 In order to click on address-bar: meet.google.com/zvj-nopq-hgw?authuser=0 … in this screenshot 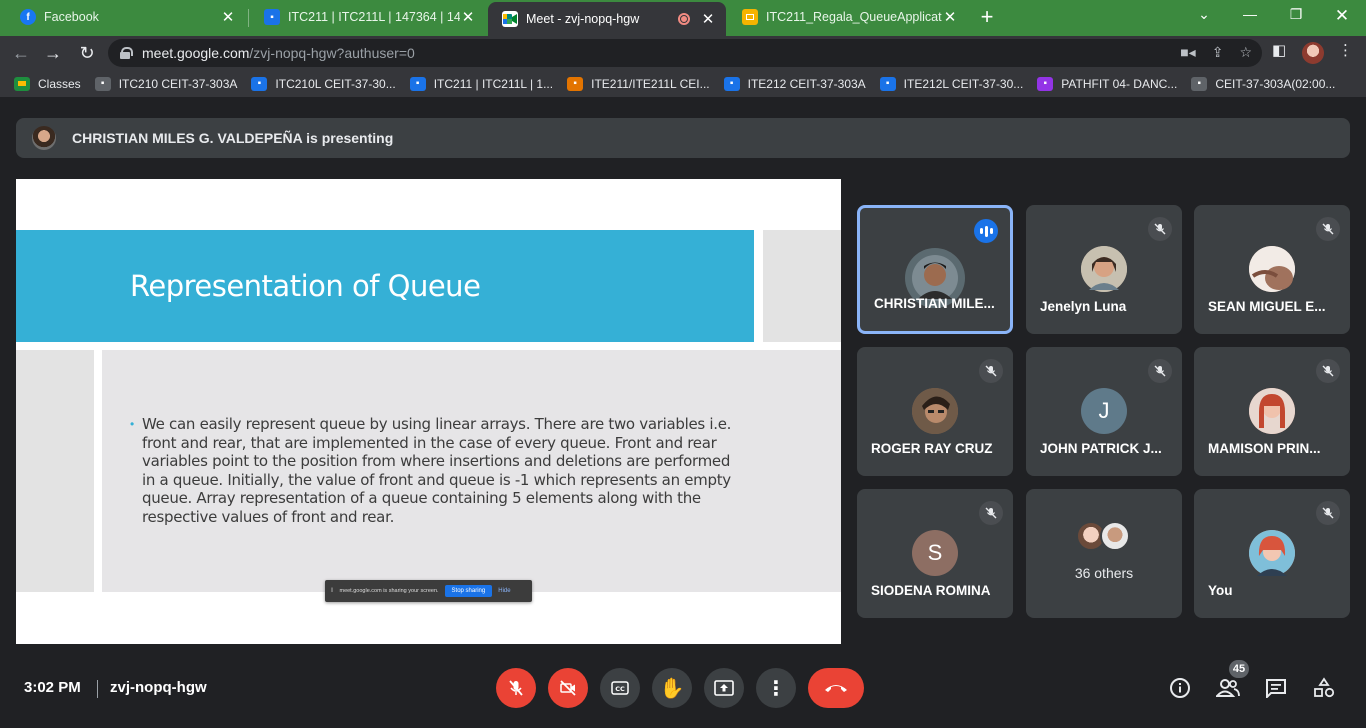, I will do `click(685, 53)`.